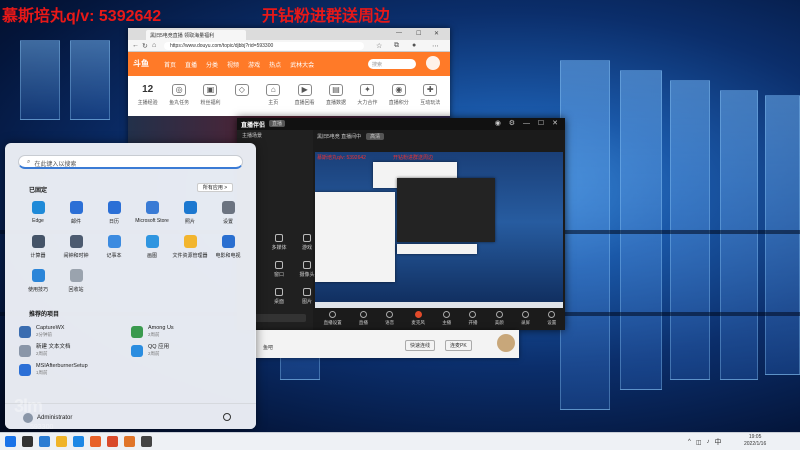  I want to click on nav-item: 游戏, so click(254, 64).